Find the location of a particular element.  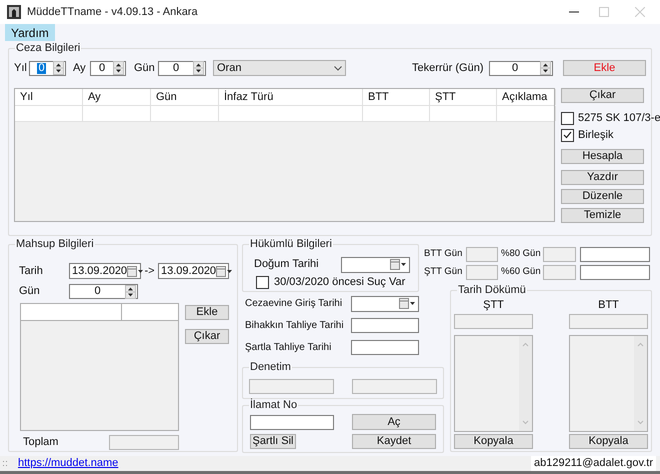

window-title: MüddeTTname - v4.09.13 - Ankara is located at coordinates (112, 12).